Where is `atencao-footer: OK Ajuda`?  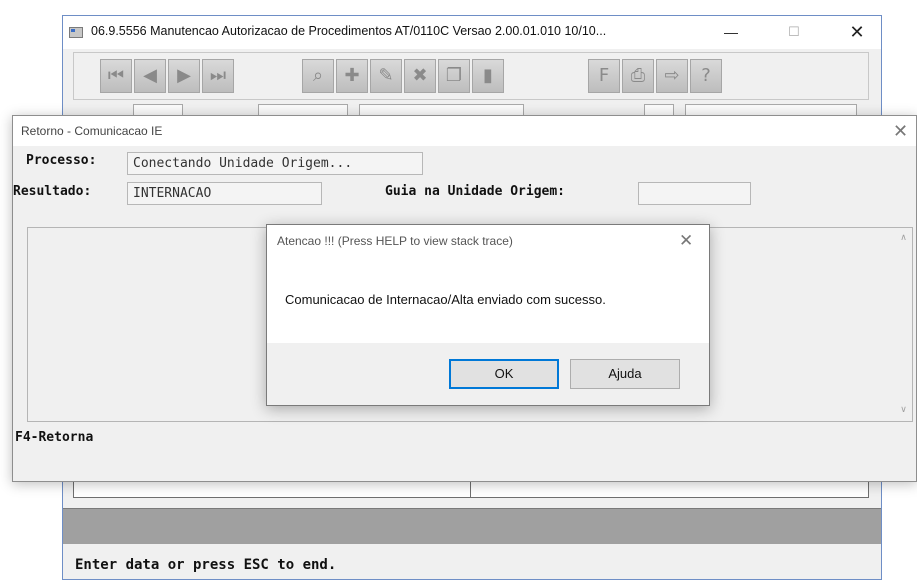 atencao-footer: OK Ajuda is located at coordinates (488, 374).